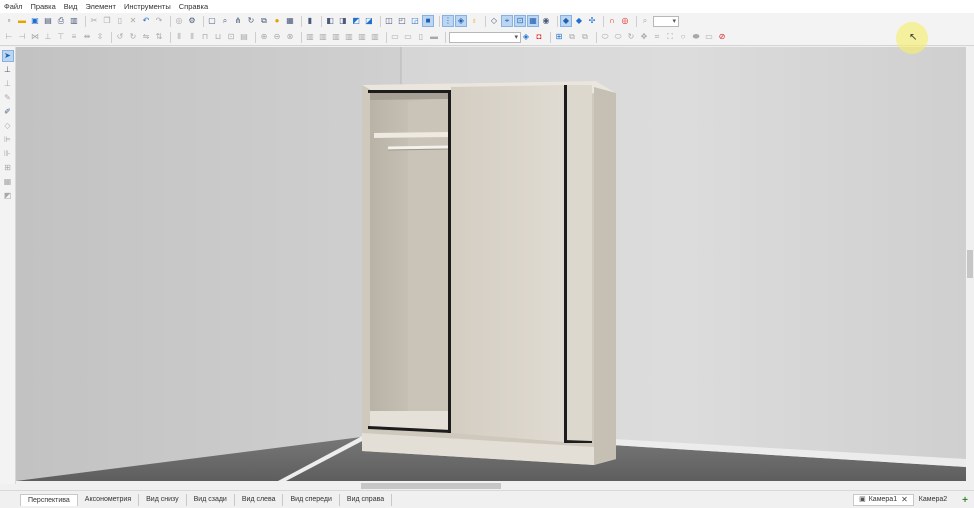  I want to click on share-icon: ⋔, so click(238, 21).